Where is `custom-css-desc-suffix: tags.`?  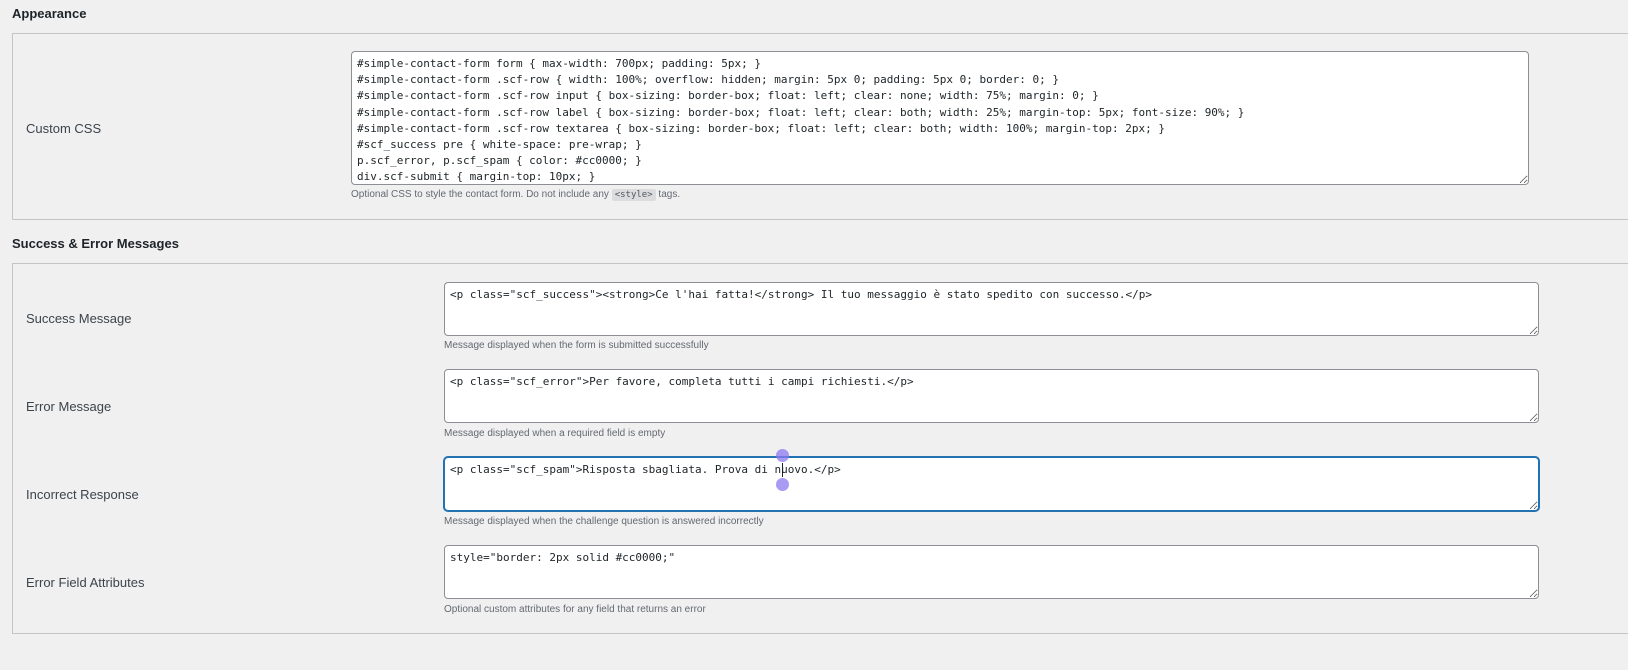
custom-css-desc-suffix: tags. is located at coordinates (668, 194).